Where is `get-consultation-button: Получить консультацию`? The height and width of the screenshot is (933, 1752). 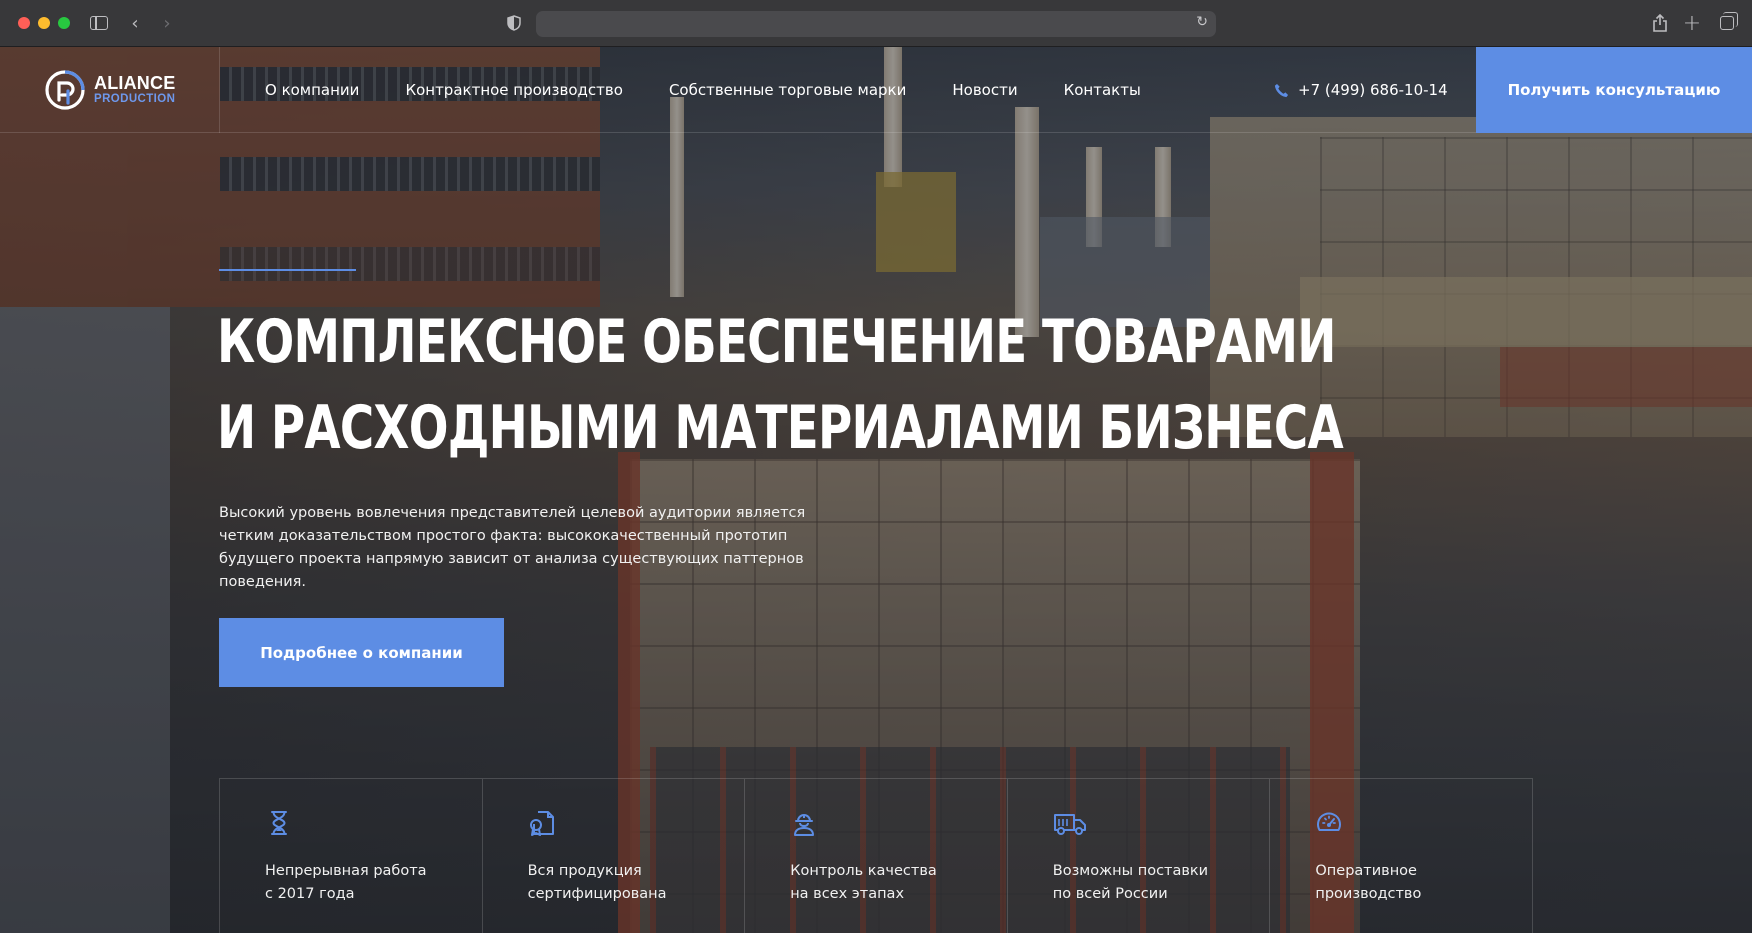
get-consultation-button: Получить консультацию is located at coordinates (1614, 90).